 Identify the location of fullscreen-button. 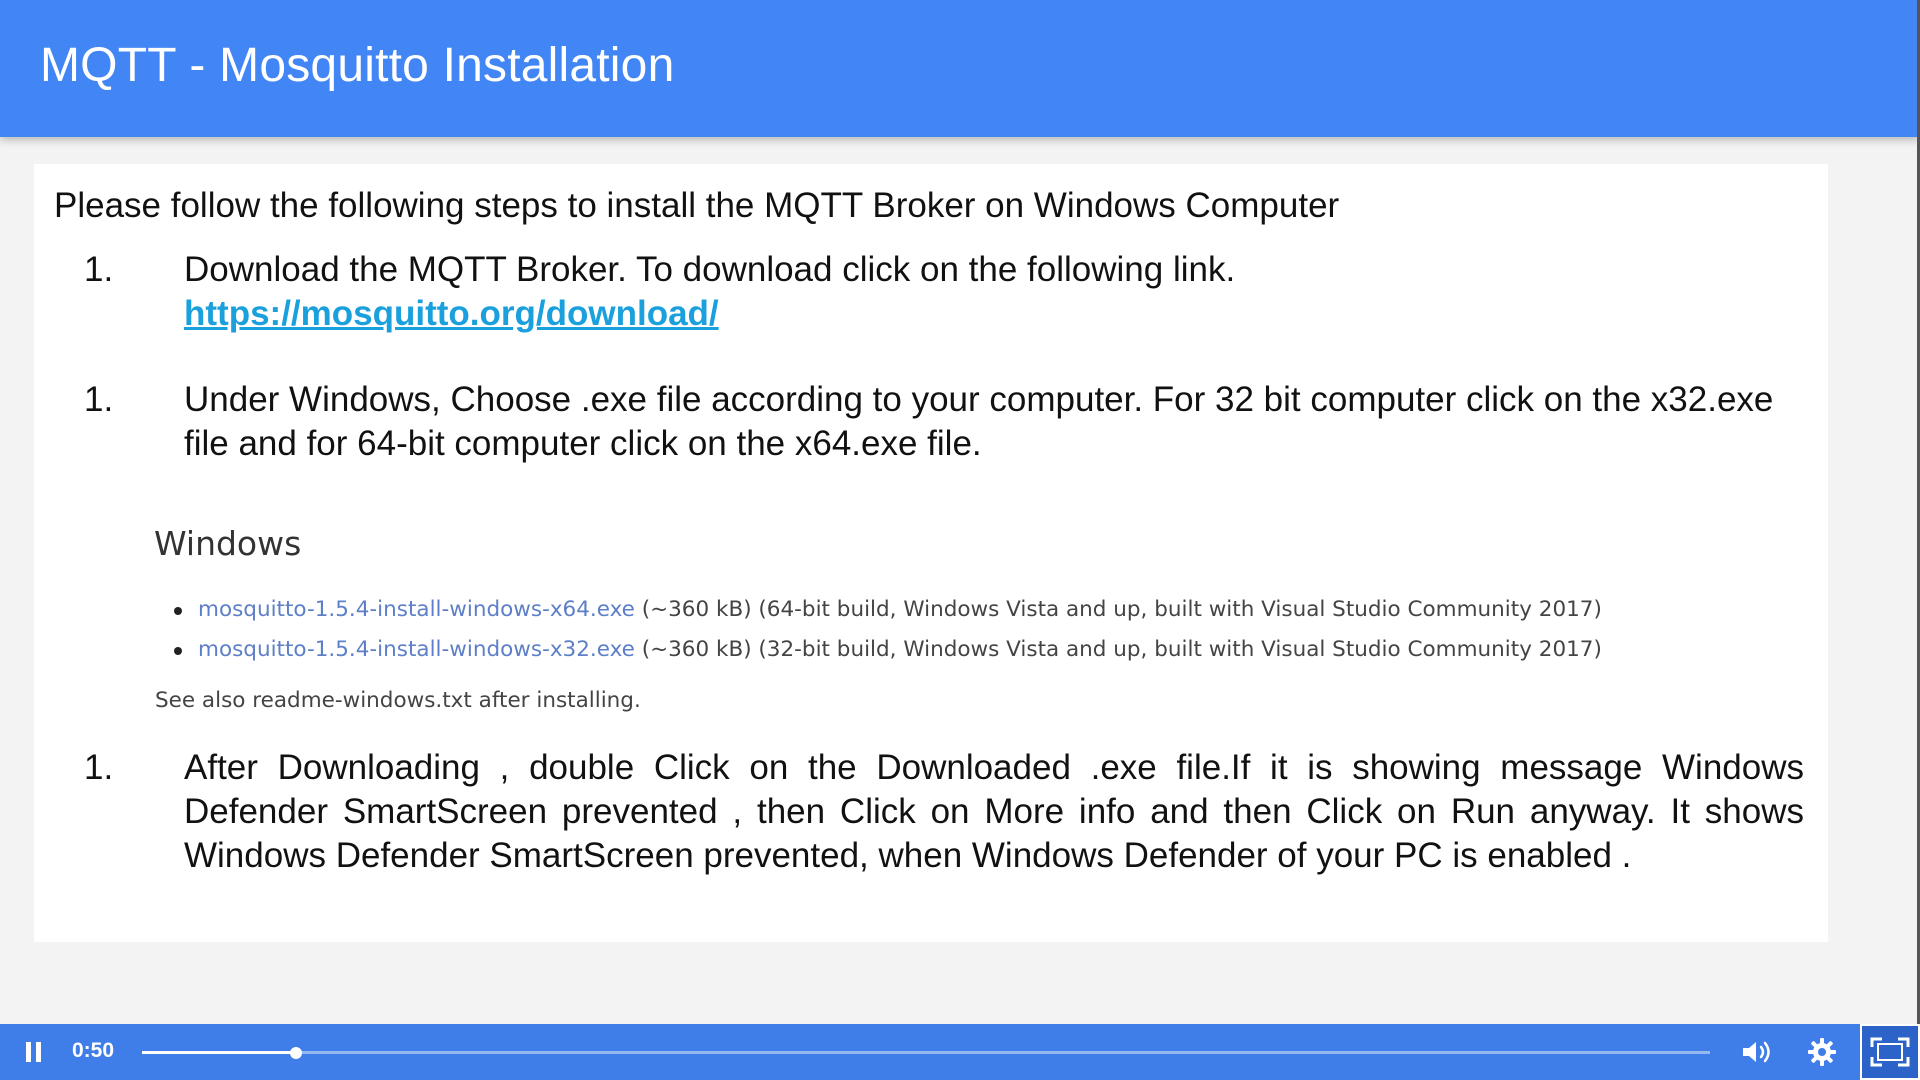
(1890, 1052).